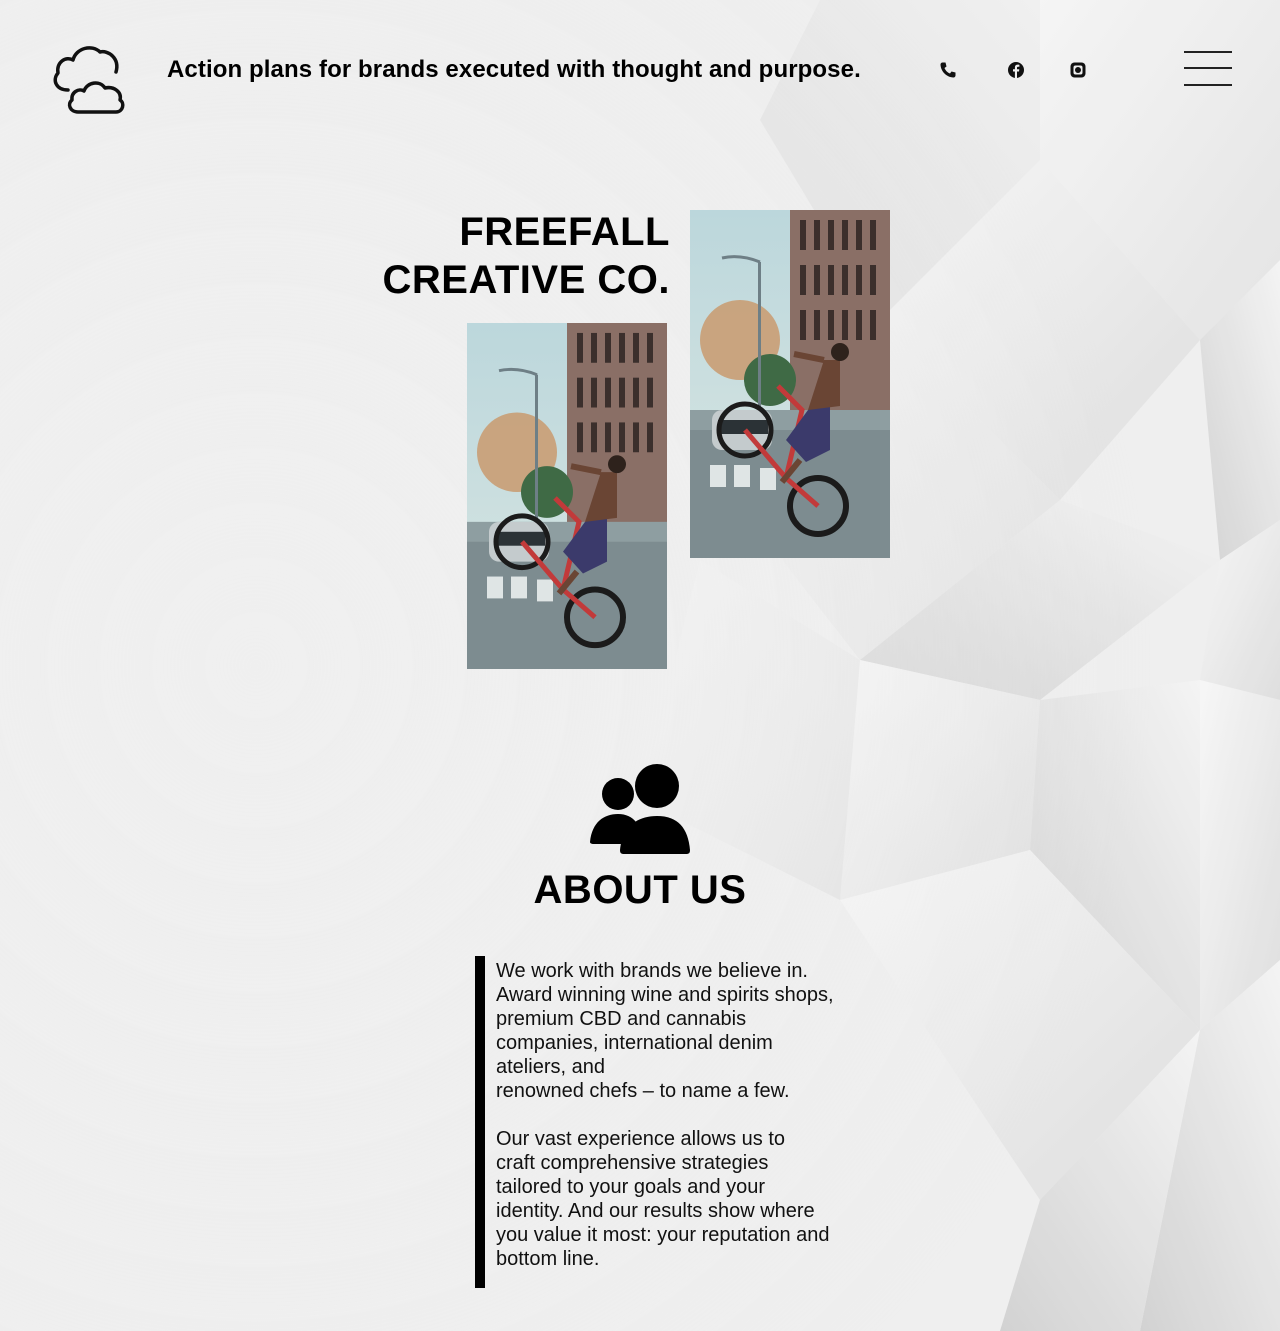 This screenshot has height=1331, width=1280. What do you see at coordinates (515, 256) in the screenshot?
I see `hero-title: FREEFALL CREATIVE CO.` at bounding box center [515, 256].